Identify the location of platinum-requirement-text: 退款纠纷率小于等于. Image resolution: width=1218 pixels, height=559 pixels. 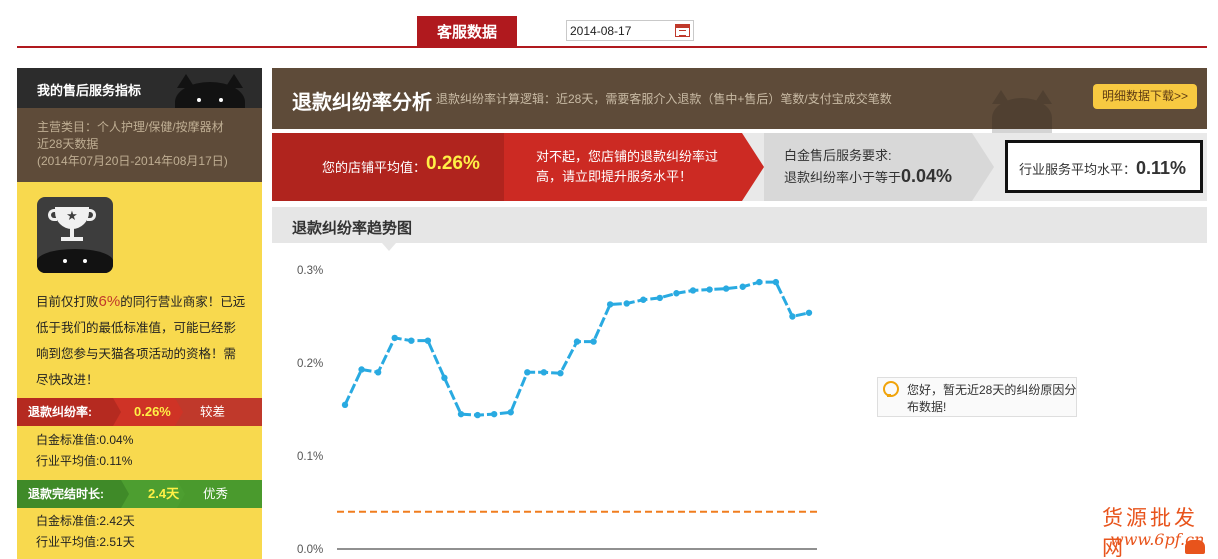
(843, 177).